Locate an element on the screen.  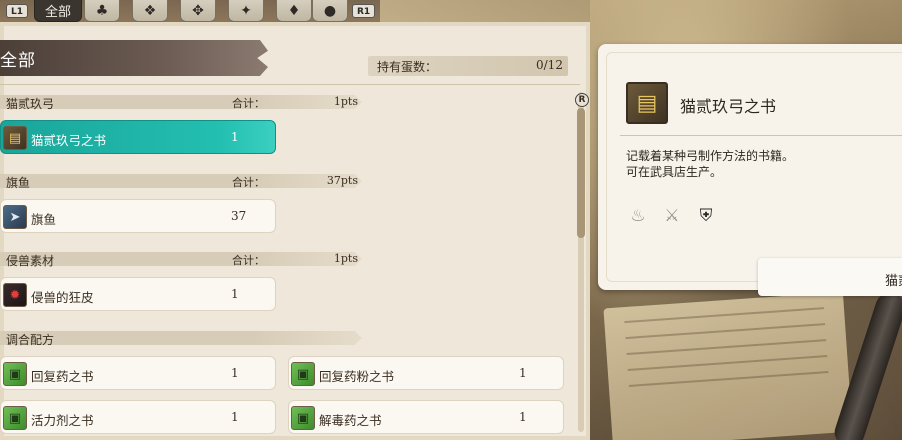
fish-icon: ❖ is located at coordinates (150, 10).